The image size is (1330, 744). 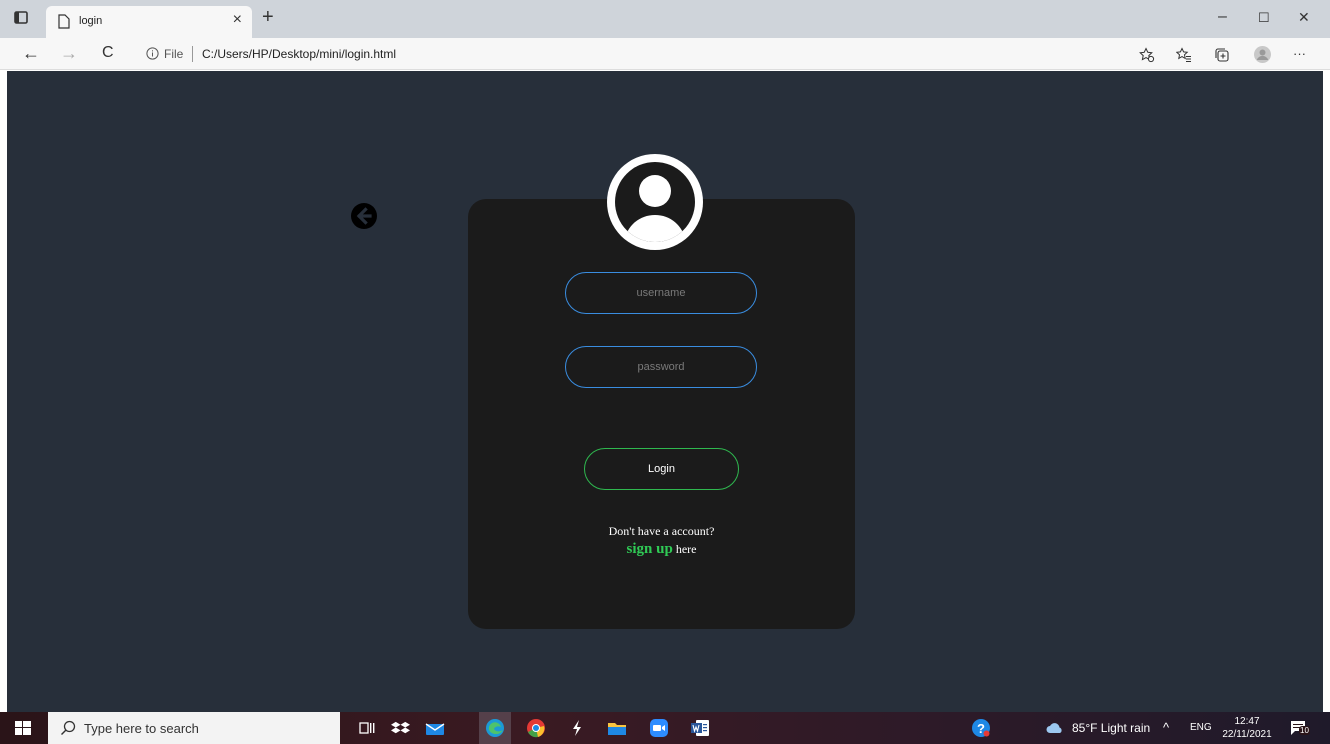 What do you see at coordinates (684, 549) in the screenshot?
I see `signup-suffix: here` at bounding box center [684, 549].